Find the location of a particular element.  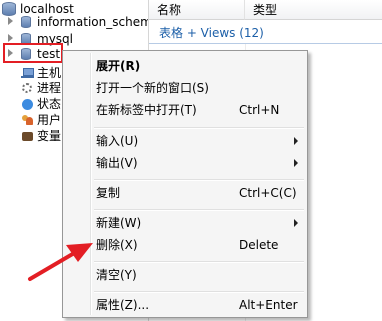

menu-label: 输出(V) is located at coordinates (117, 163).